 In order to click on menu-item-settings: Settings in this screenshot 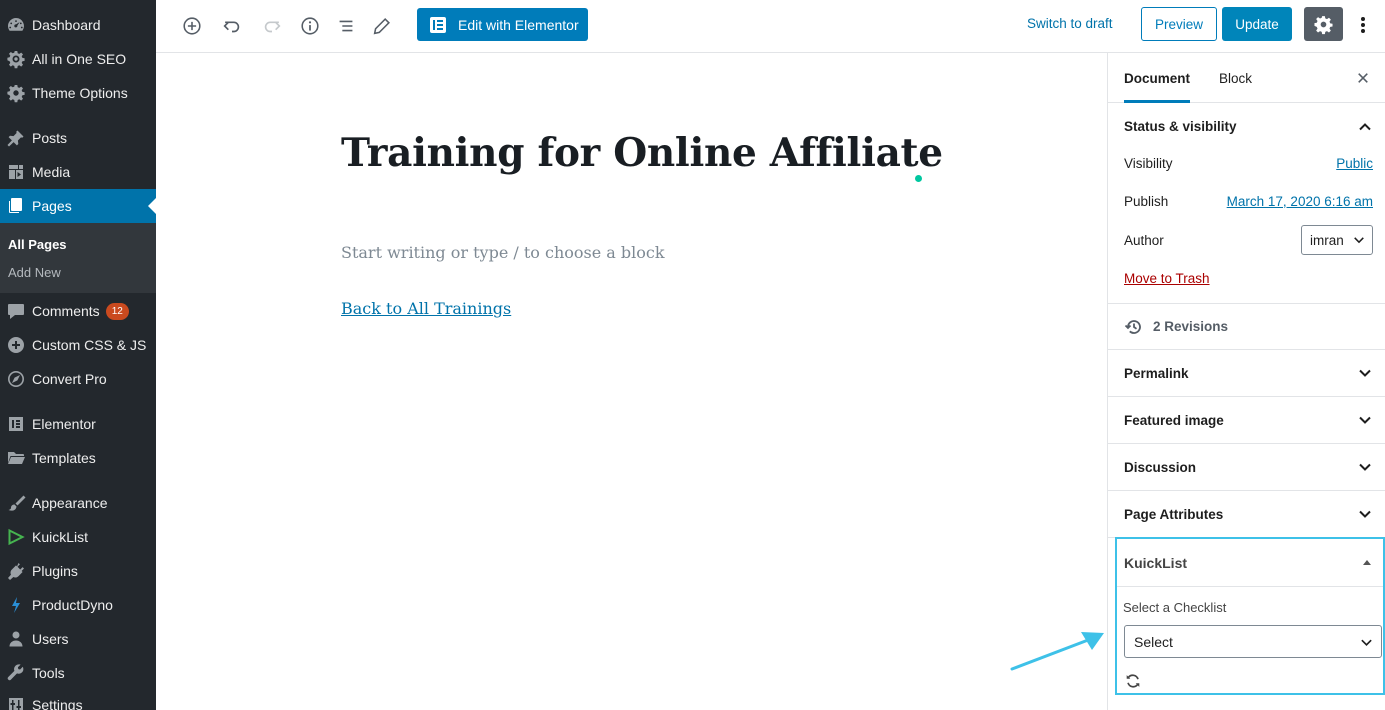, I will do `click(78, 699)`.